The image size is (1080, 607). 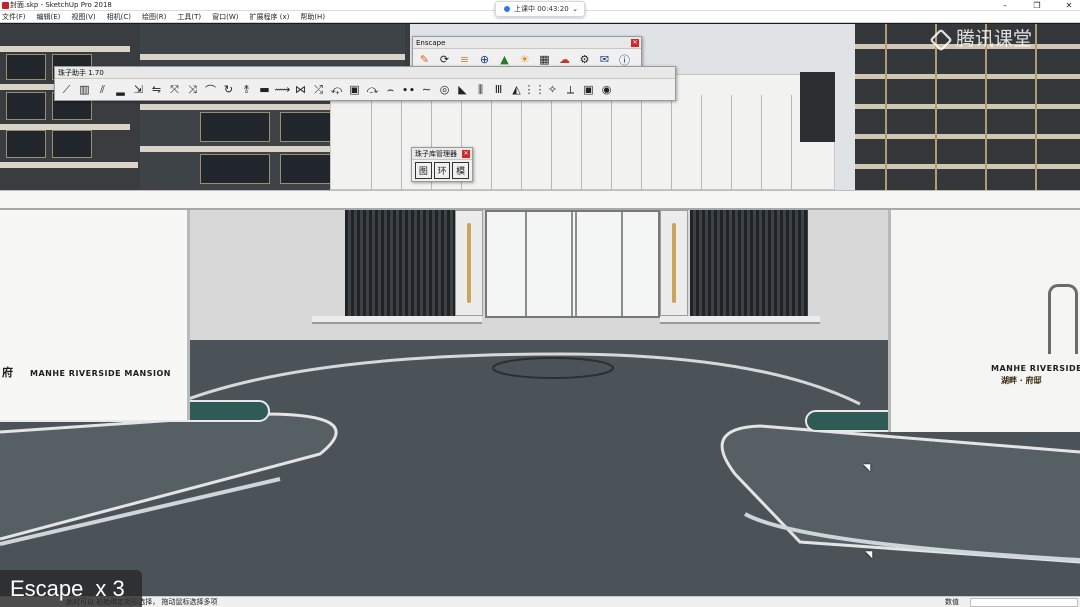 What do you see at coordinates (527, 43) in the screenshot?
I see `toolbar-header: Enscape ✕` at bounding box center [527, 43].